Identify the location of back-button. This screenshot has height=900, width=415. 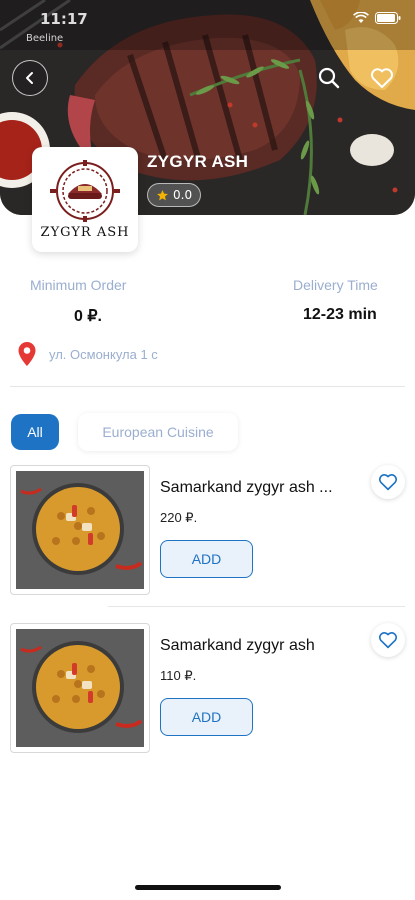
(30, 78).